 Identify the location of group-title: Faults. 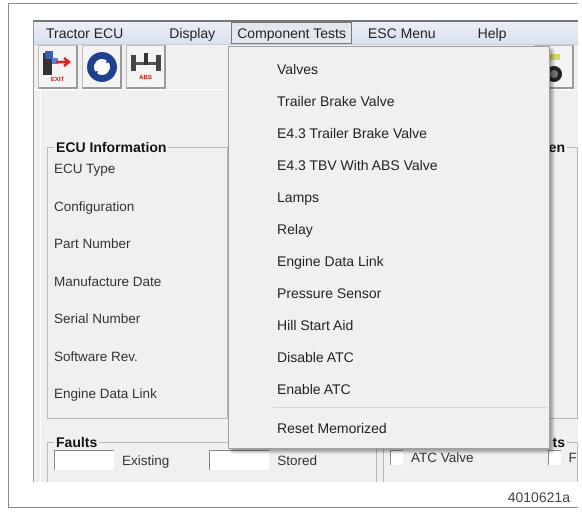
(76, 442).